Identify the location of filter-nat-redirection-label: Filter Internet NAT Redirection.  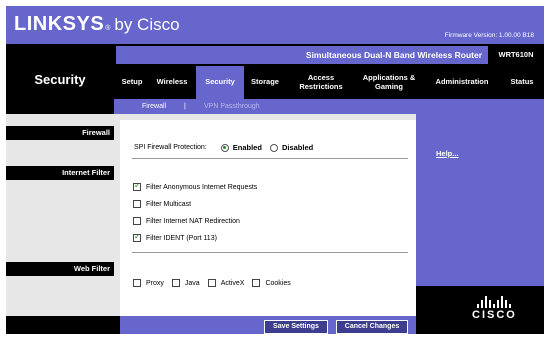
(193, 221).